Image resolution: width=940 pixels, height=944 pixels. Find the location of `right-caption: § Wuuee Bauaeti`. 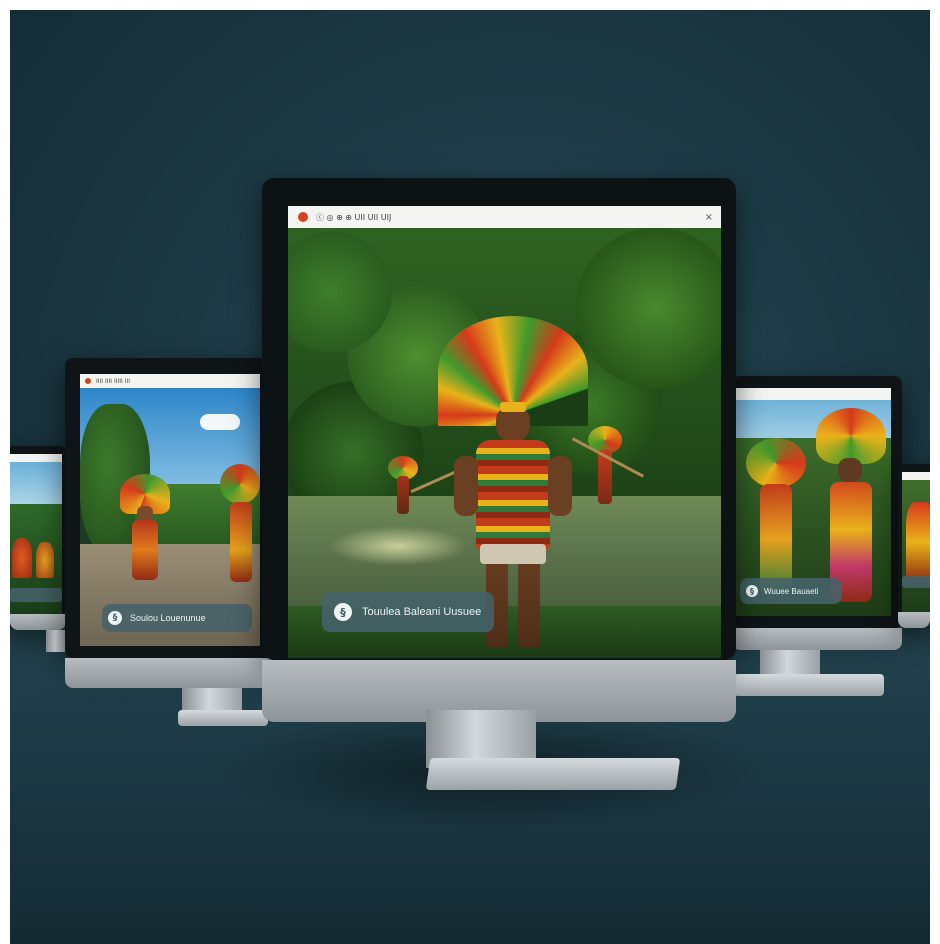

right-caption: § Wuuee Bauaeti is located at coordinates (791, 591).